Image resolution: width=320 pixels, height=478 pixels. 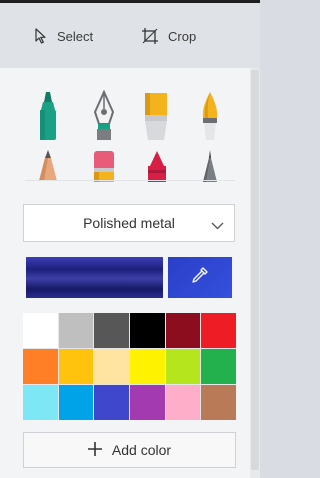 I want to click on select-label: Select, so click(x=75, y=36).